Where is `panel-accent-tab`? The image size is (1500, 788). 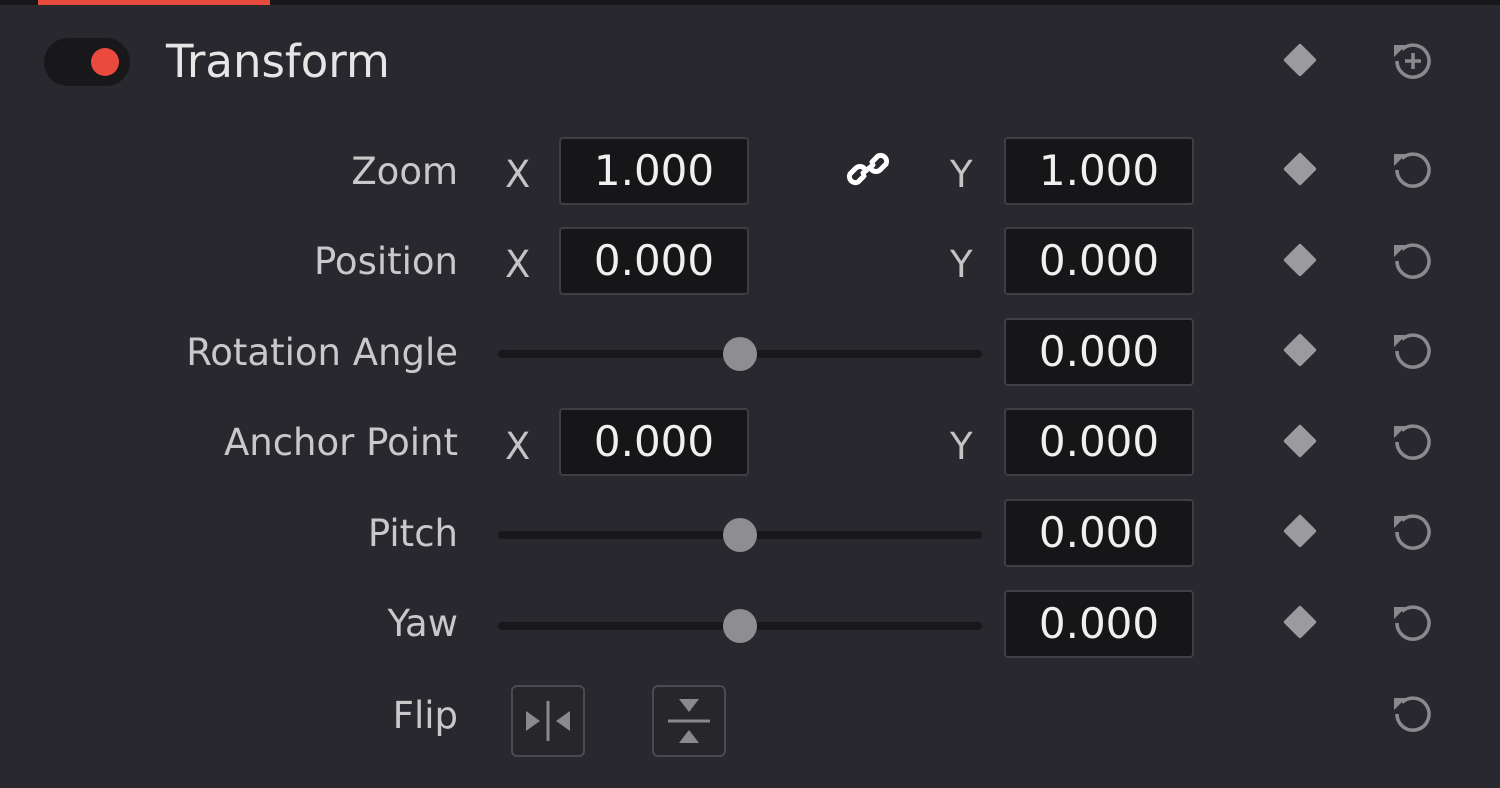 panel-accent-tab is located at coordinates (154, 2).